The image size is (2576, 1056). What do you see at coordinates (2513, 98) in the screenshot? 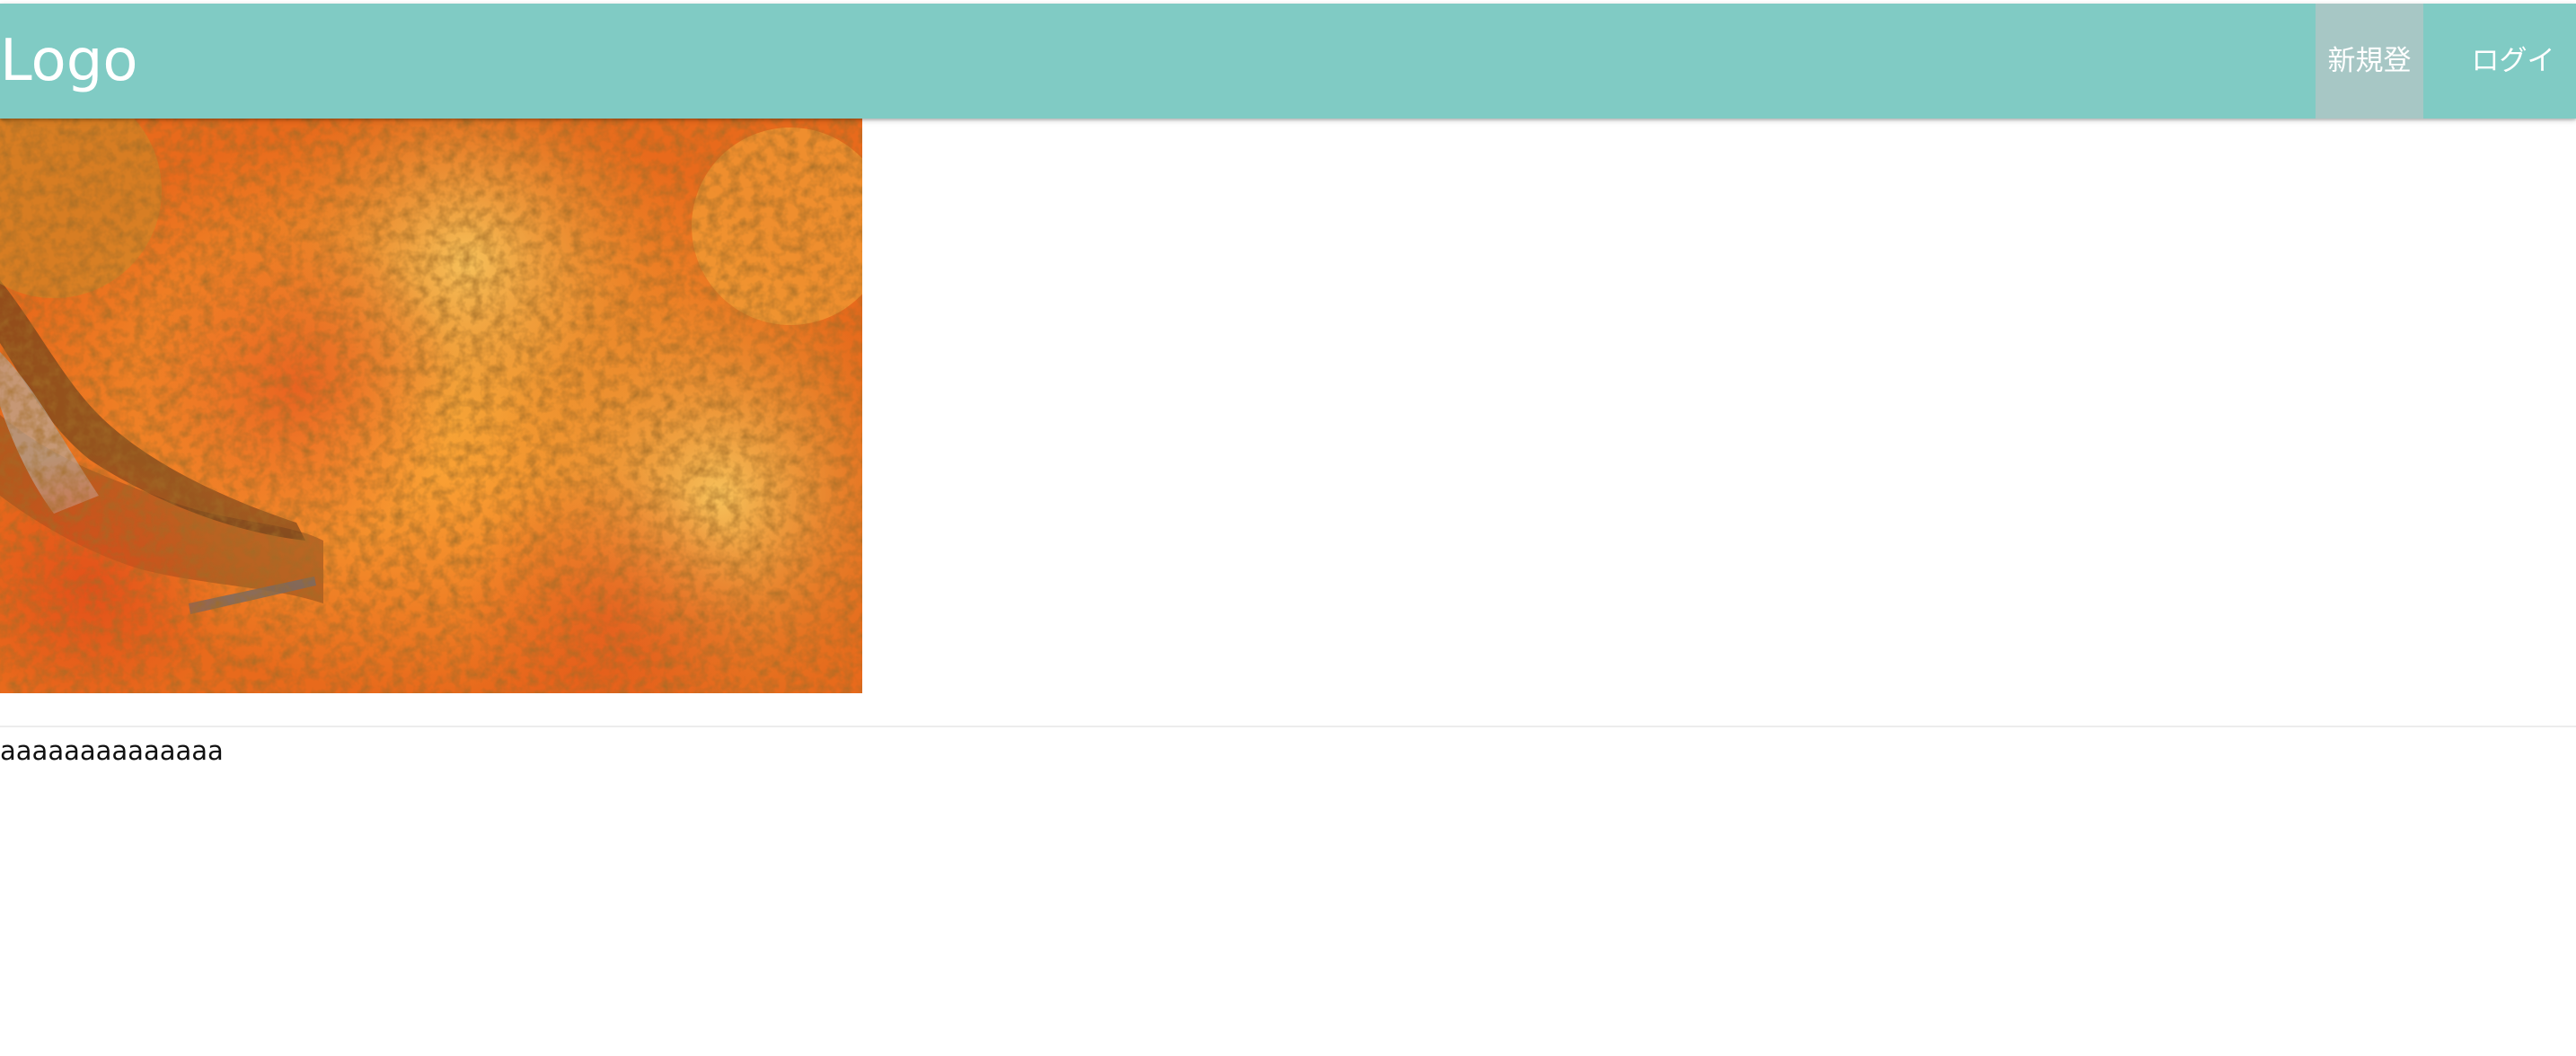
I see `nav-login-link: ログイン` at bounding box center [2513, 98].